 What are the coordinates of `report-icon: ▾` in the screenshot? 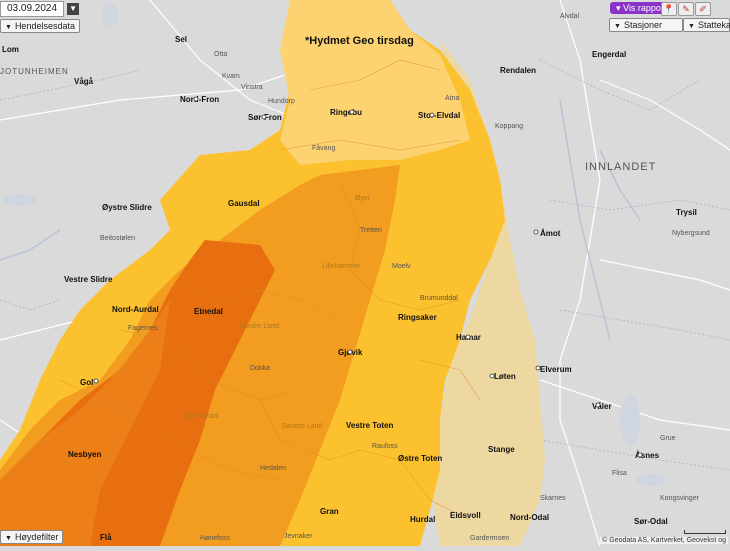 It's located at (618, 8).